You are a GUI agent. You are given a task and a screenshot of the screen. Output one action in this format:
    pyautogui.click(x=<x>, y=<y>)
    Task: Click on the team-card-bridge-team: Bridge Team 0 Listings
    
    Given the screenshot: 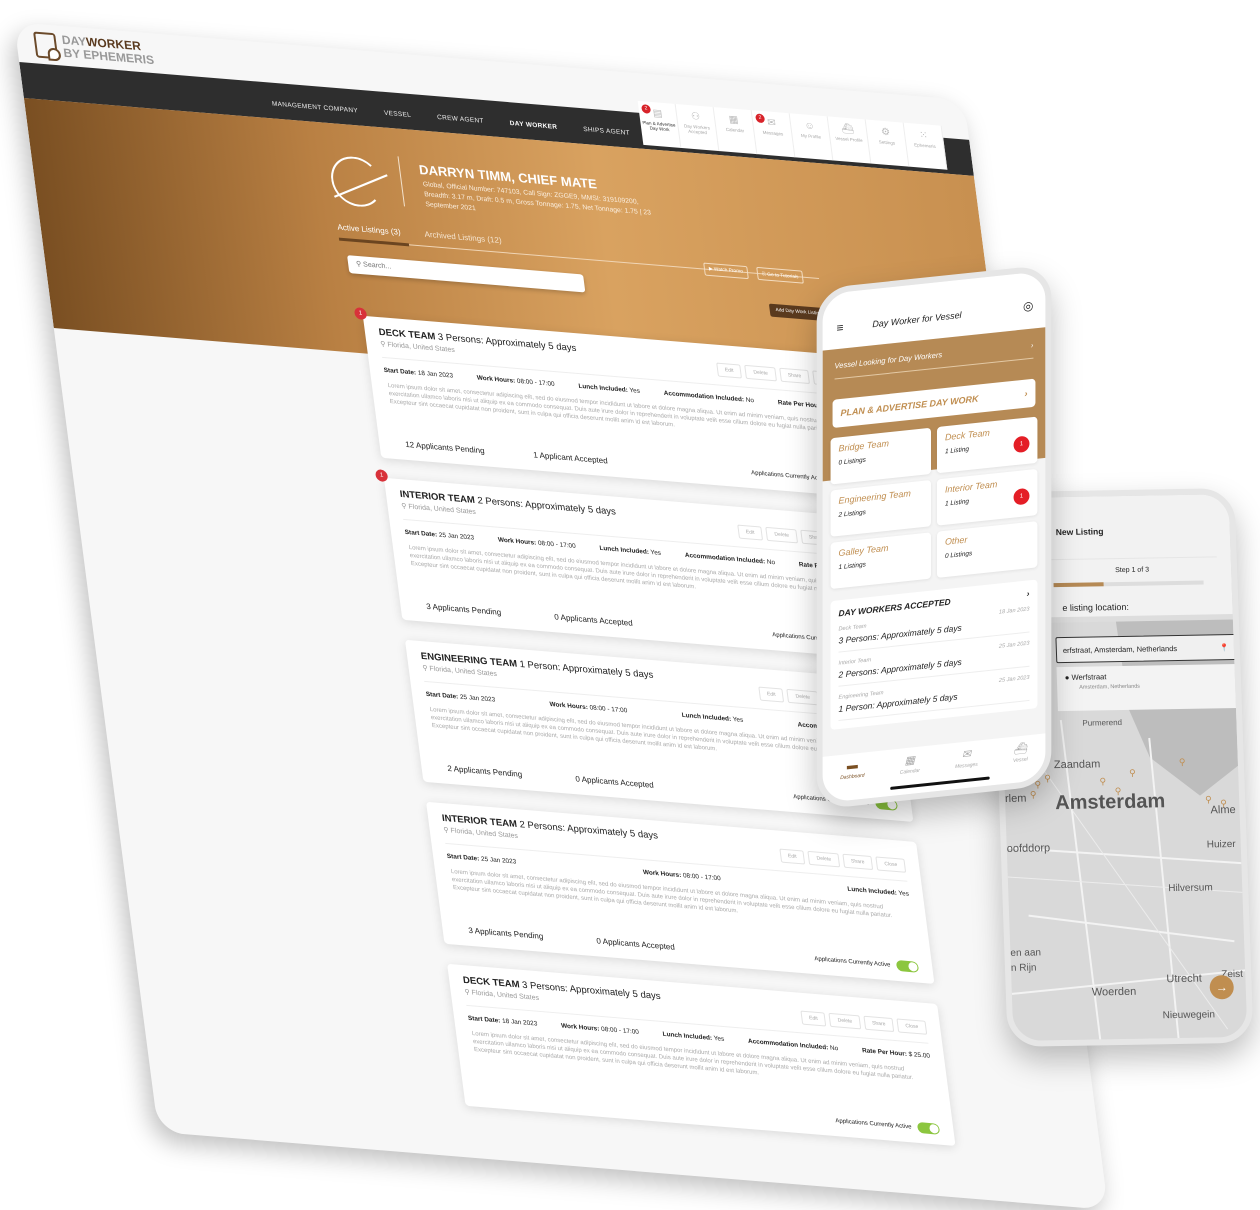 What is the action you would take?
    pyautogui.click(x=881, y=456)
    